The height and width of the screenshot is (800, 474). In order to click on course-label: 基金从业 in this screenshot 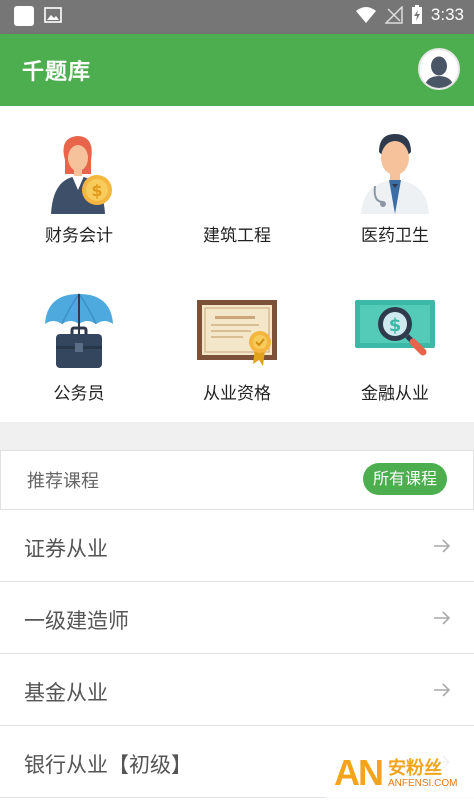, I will do `click(66, 693)`.